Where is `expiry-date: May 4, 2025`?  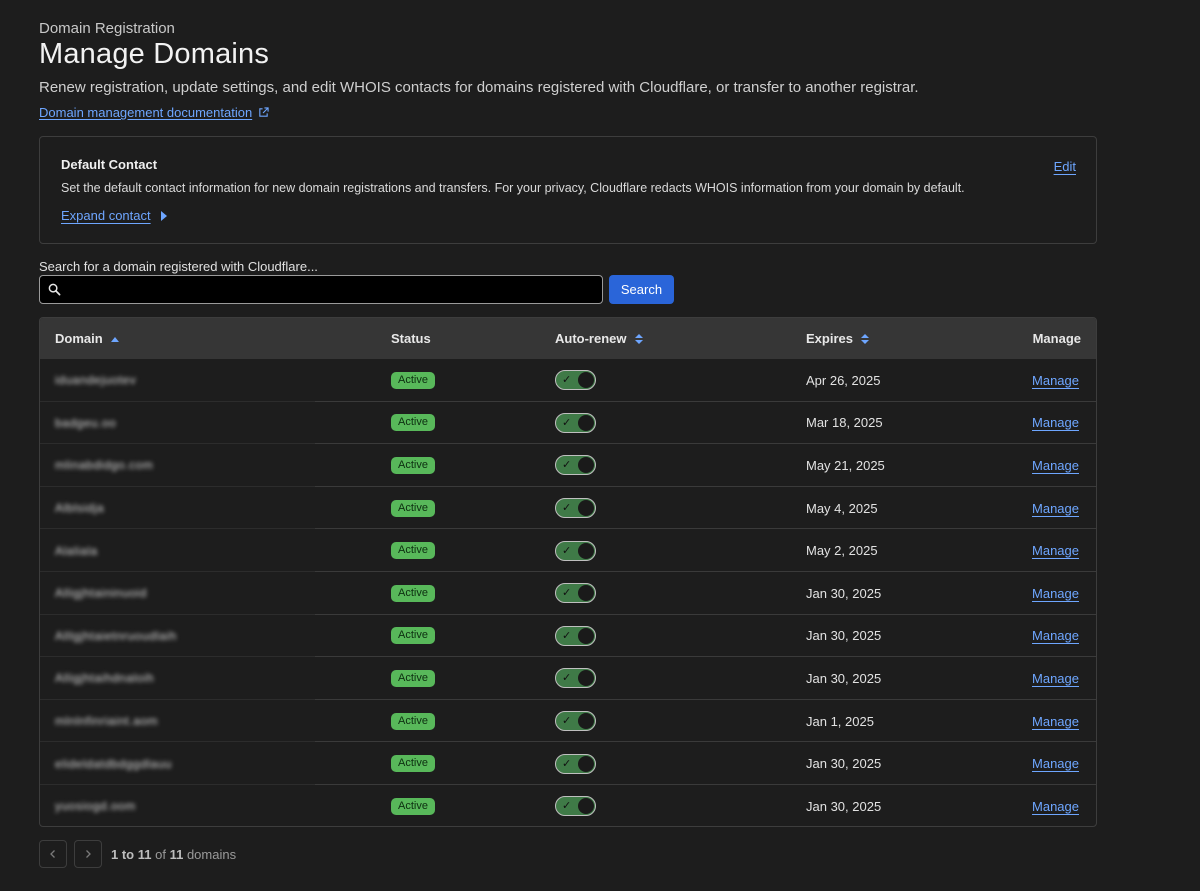
expiry-date: May 4, 2025 is located at coordinates (842, 508).